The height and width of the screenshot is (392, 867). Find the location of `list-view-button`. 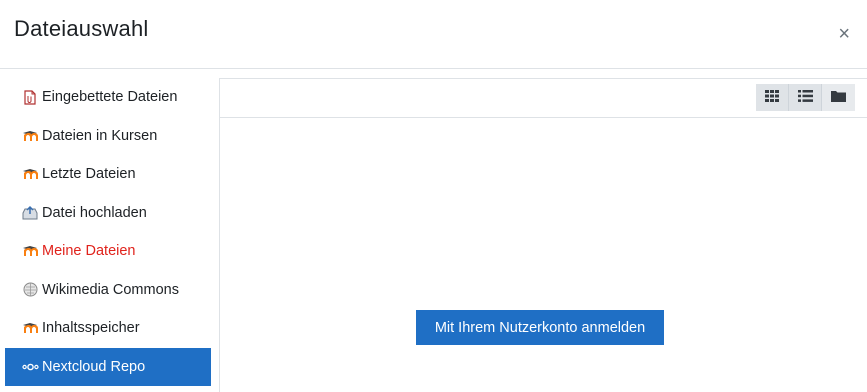

list-view-button is located at coordinates (805, 97).